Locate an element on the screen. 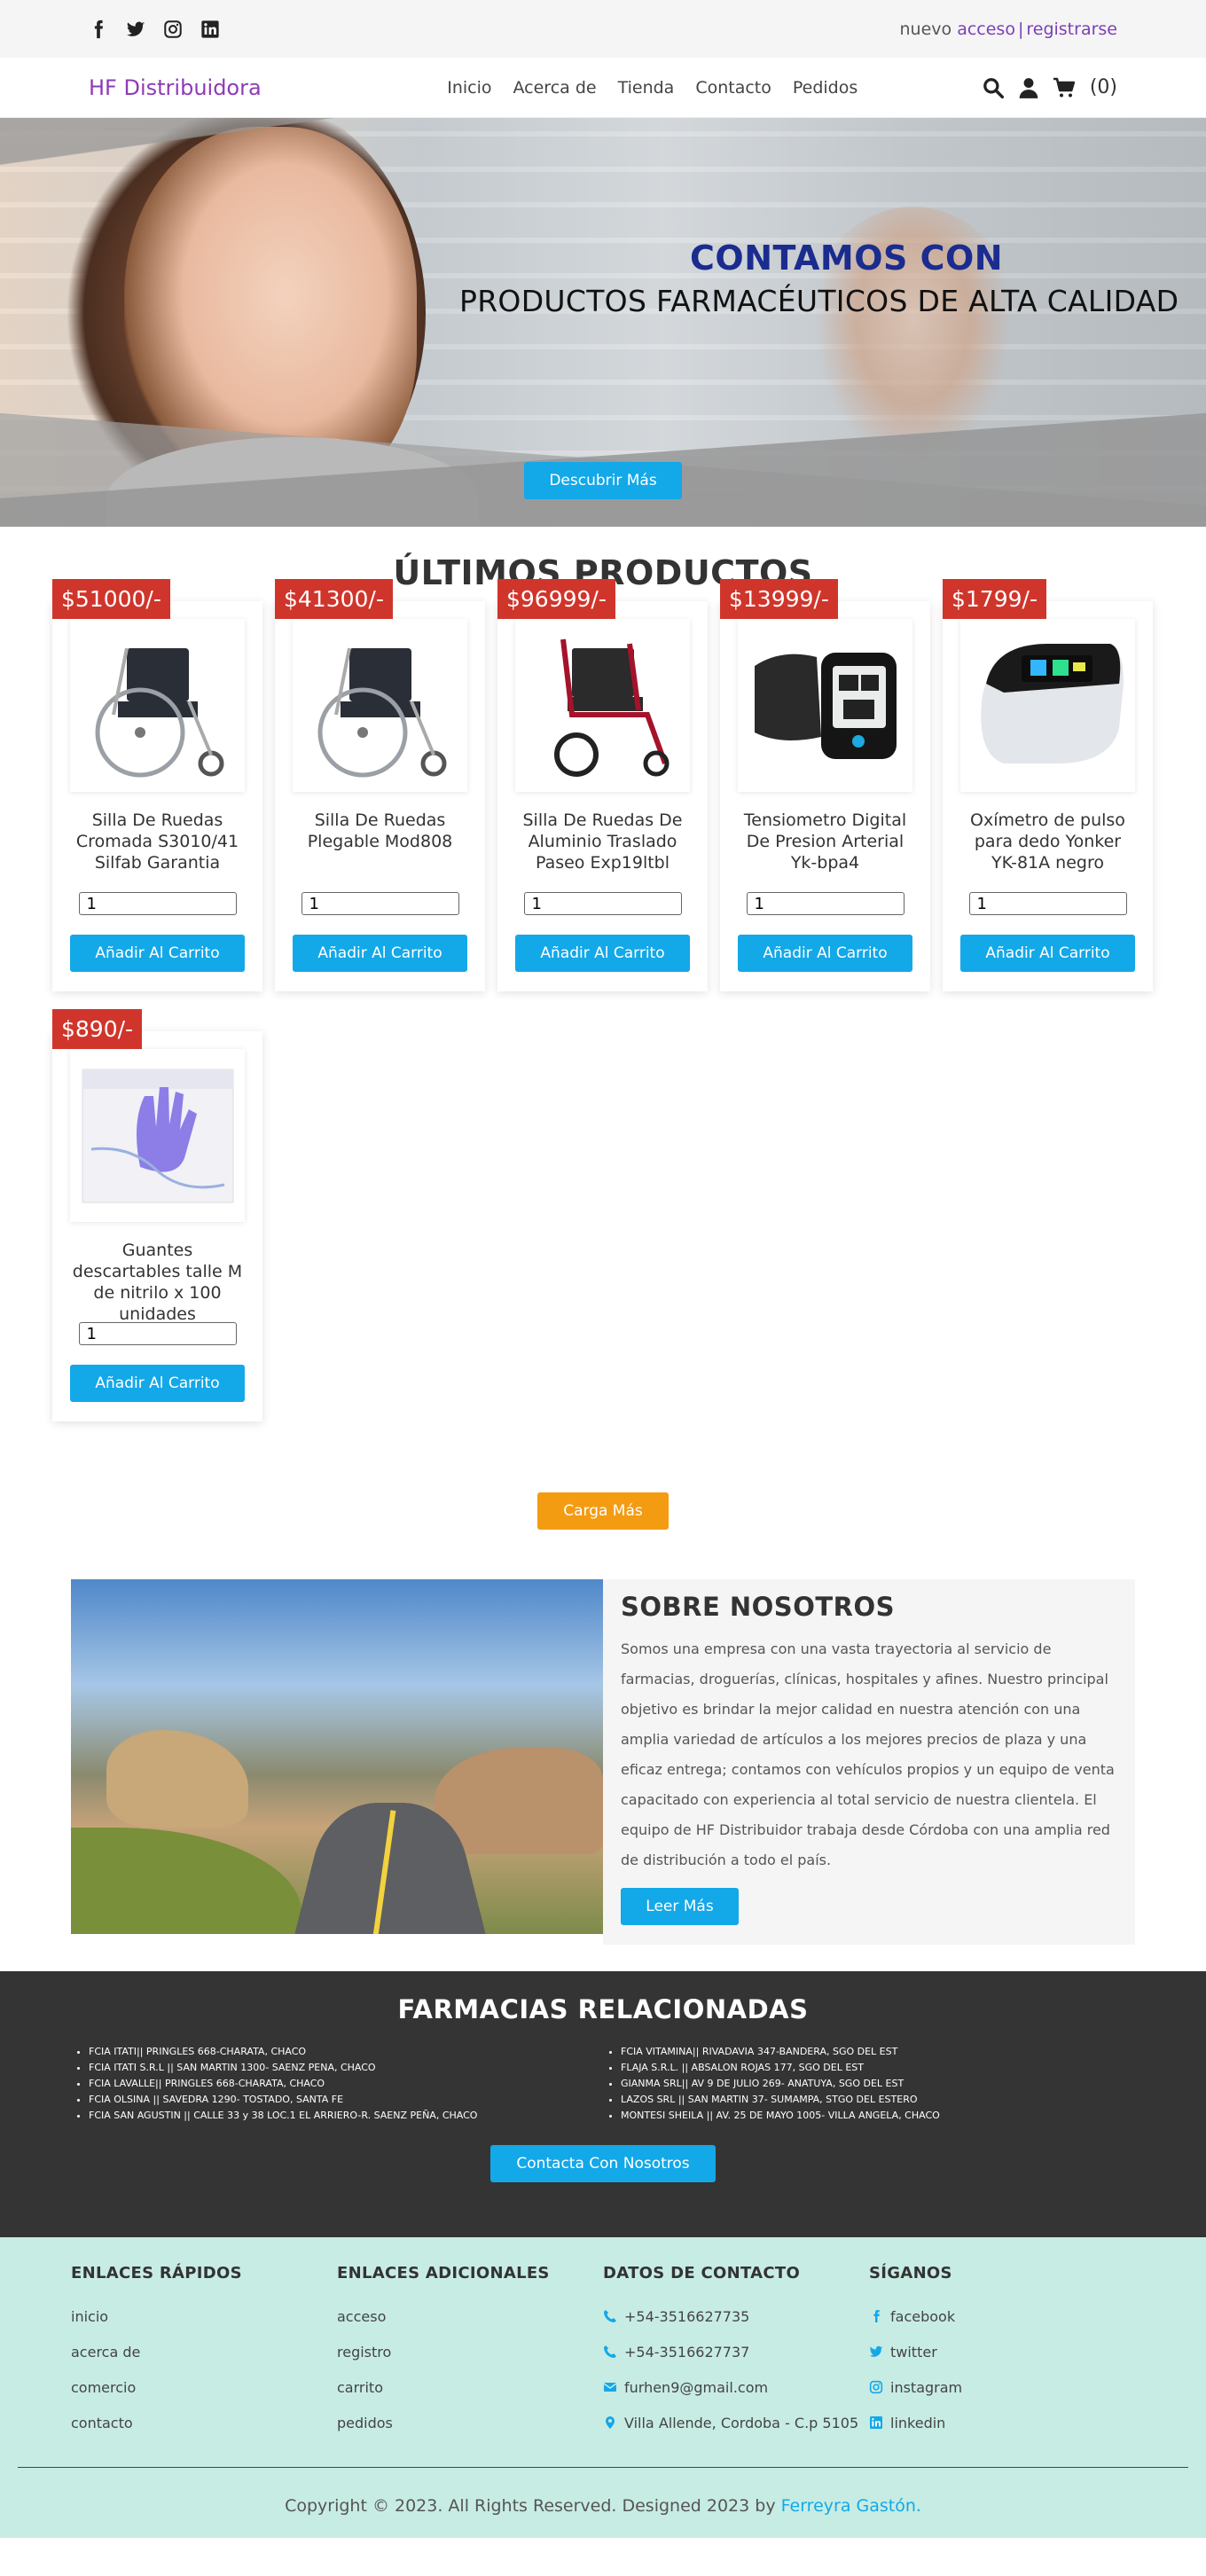 This screenshot has width=1206, height=2576. user-icon is located at coordinates (1028, 87).